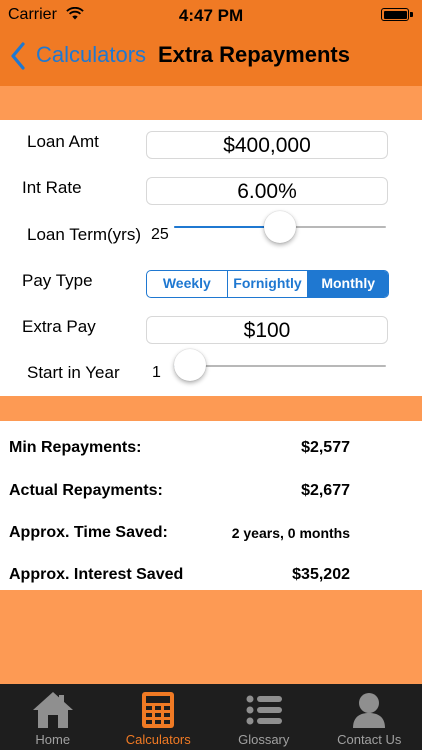  I want to click on loan-term-slider-thumb, so click(280, 227).